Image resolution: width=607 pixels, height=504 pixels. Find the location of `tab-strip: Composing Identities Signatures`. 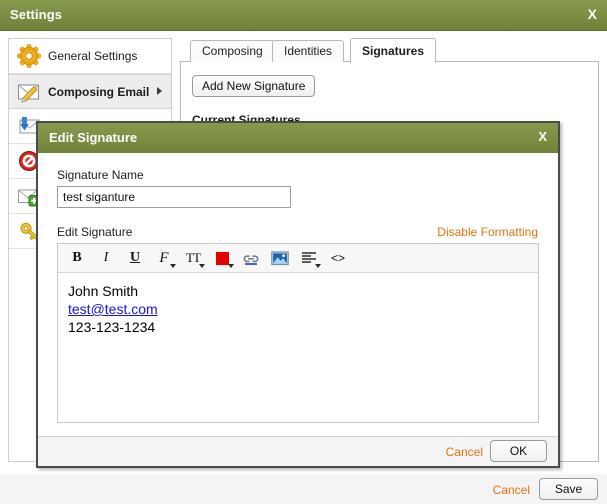

tab-strip: Composing Identities Signatures is located at coordinates (389, 50).